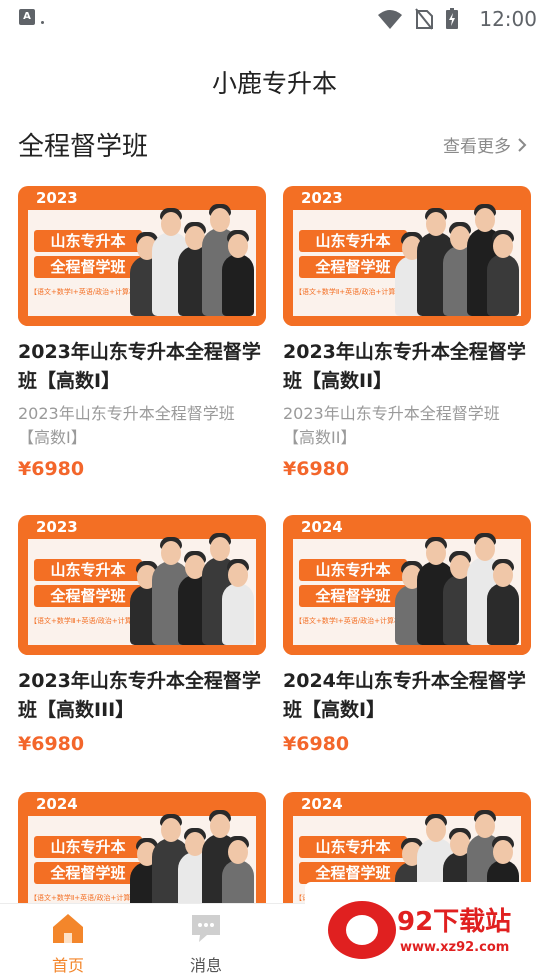 The height and width of the screenshot is (976, 549). Describe the element at coordinates (424, 19) in the screenshot. I see `no-sim-icon` at that location.